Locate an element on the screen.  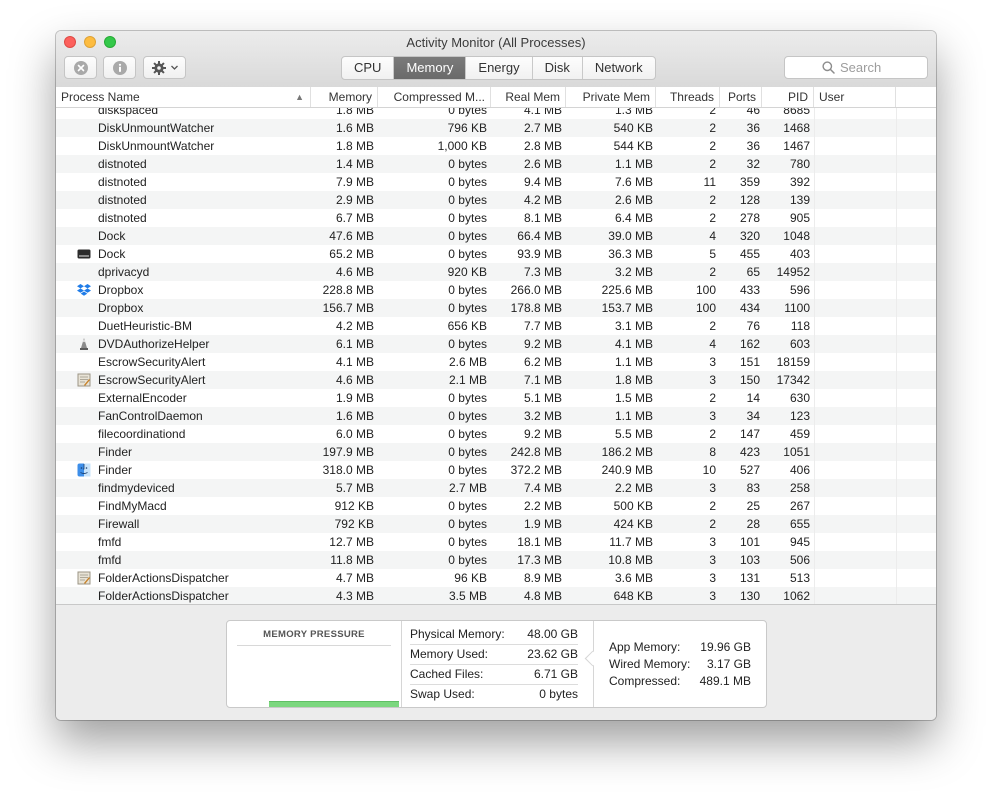
real-mem-cell: 2.7 MB is located at coordinates (542, 128).